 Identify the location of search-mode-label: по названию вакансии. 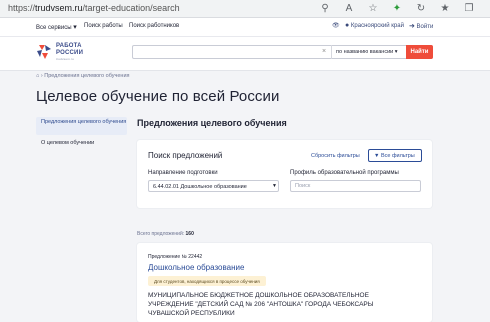
(365, 52).